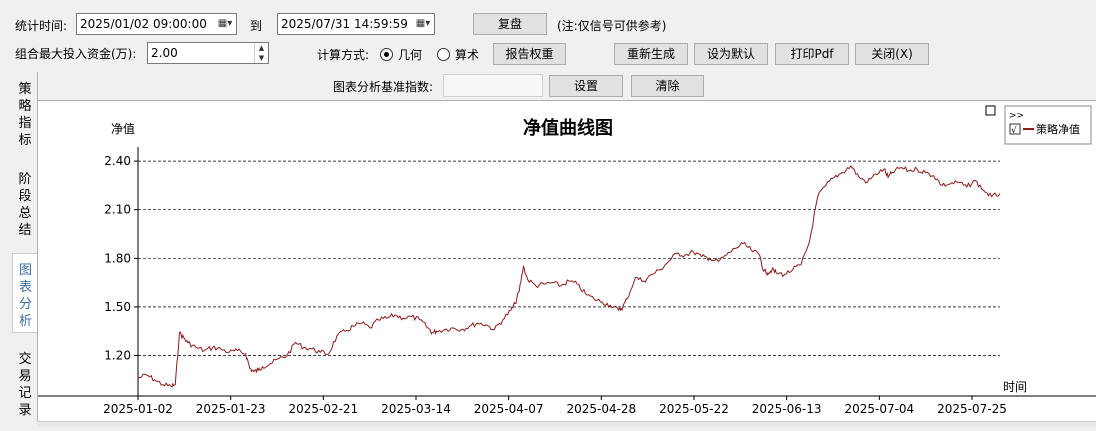 The width and height of the screenshot is (1096, 431). What do you see at coordinates (25, 410) in the screenshot?
I see `tab-char: 录` at bounding box center [25, 410].